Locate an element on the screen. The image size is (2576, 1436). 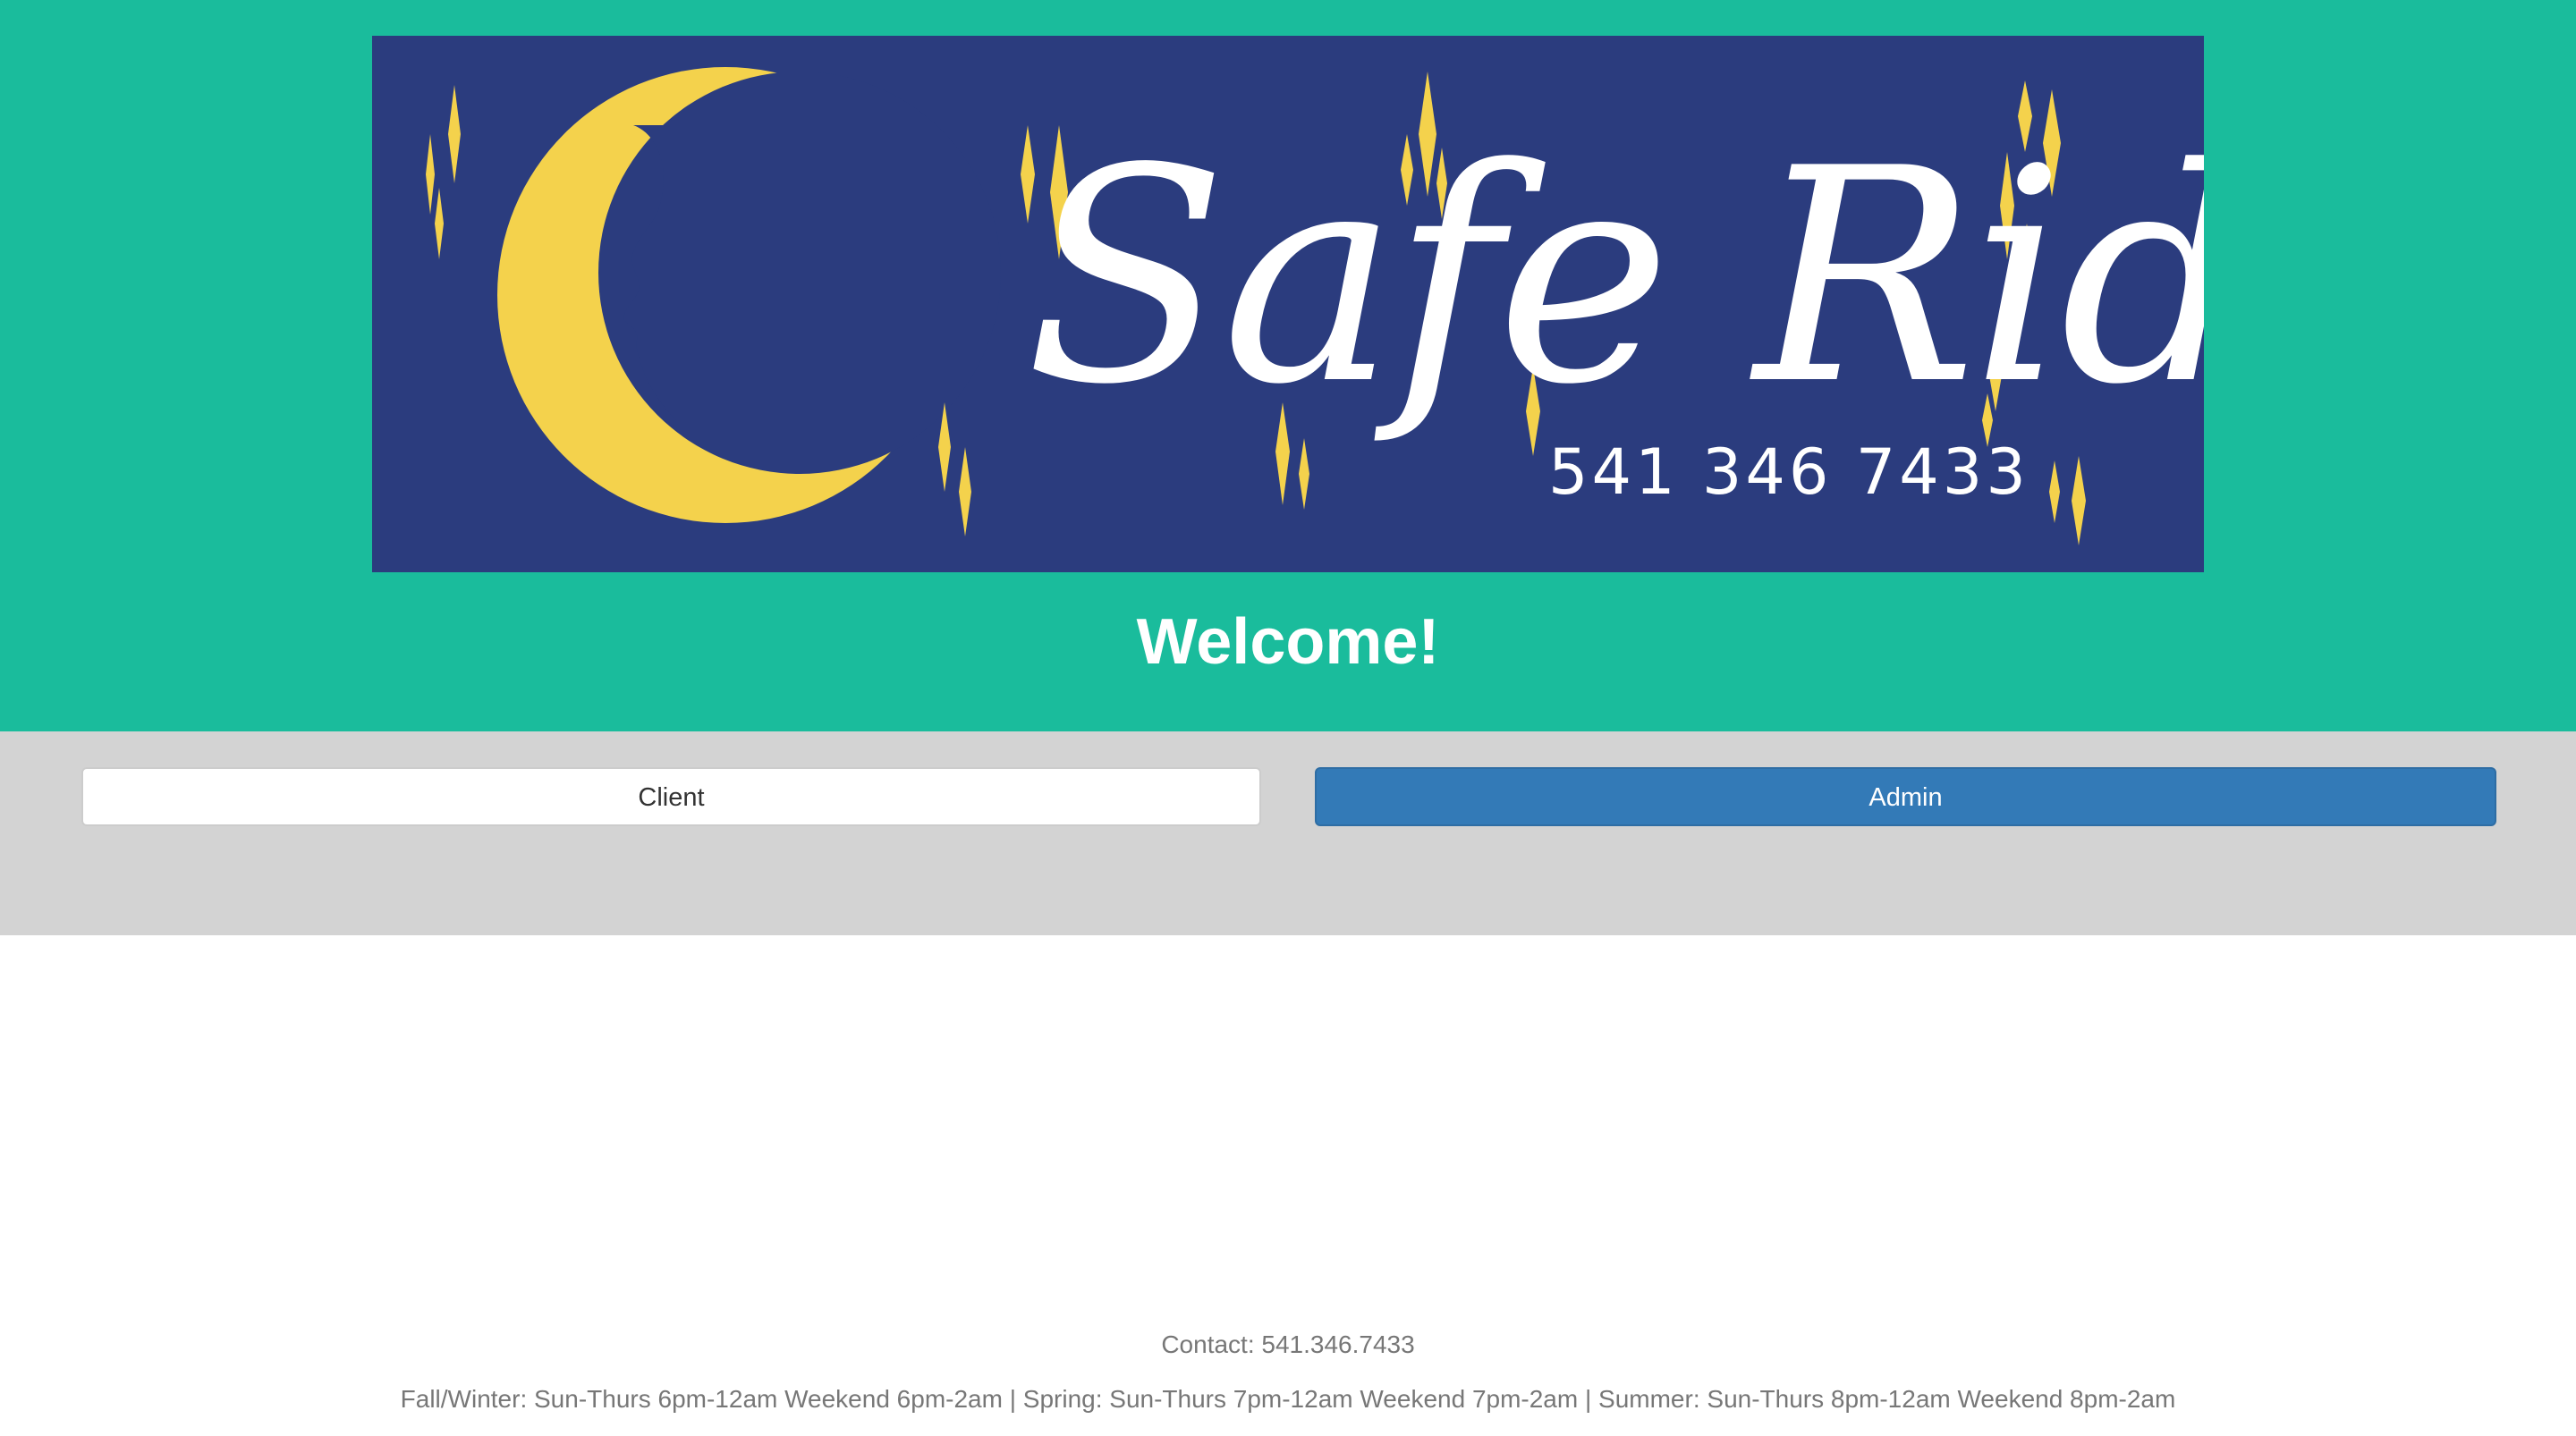
crescent-moon-icon is located at coordinates (749, 295).